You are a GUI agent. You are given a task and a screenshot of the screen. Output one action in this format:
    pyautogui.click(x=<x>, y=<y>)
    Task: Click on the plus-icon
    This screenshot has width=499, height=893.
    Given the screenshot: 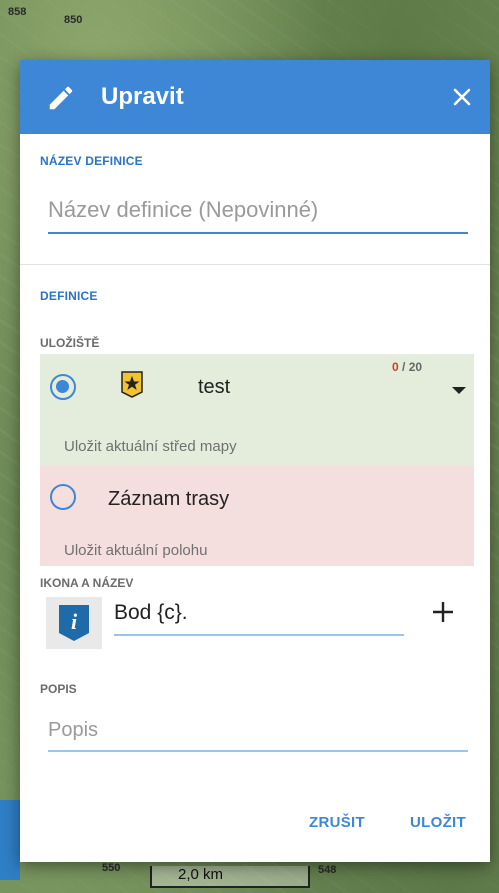 What is the action you would take?
    pyautogui.click(x=443, y=612)
    